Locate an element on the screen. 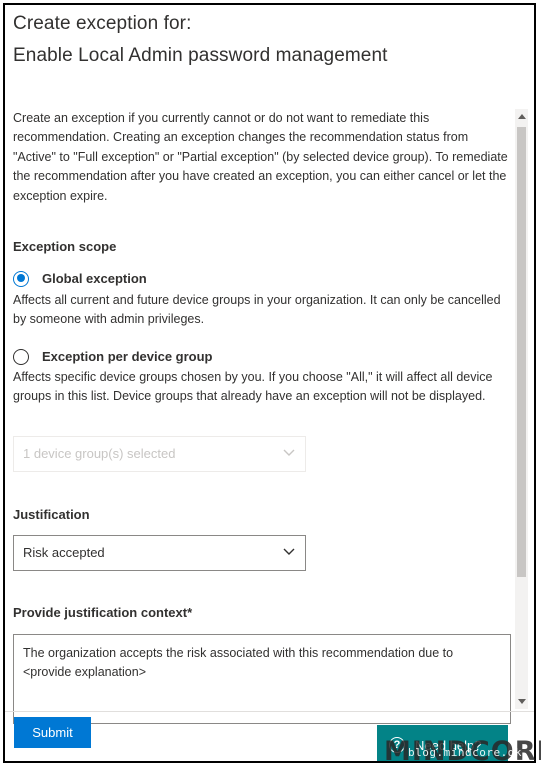 The width and height of the screenshot is (541, 768). panel-title: Create exception for: is located at coordinates (102, 23).